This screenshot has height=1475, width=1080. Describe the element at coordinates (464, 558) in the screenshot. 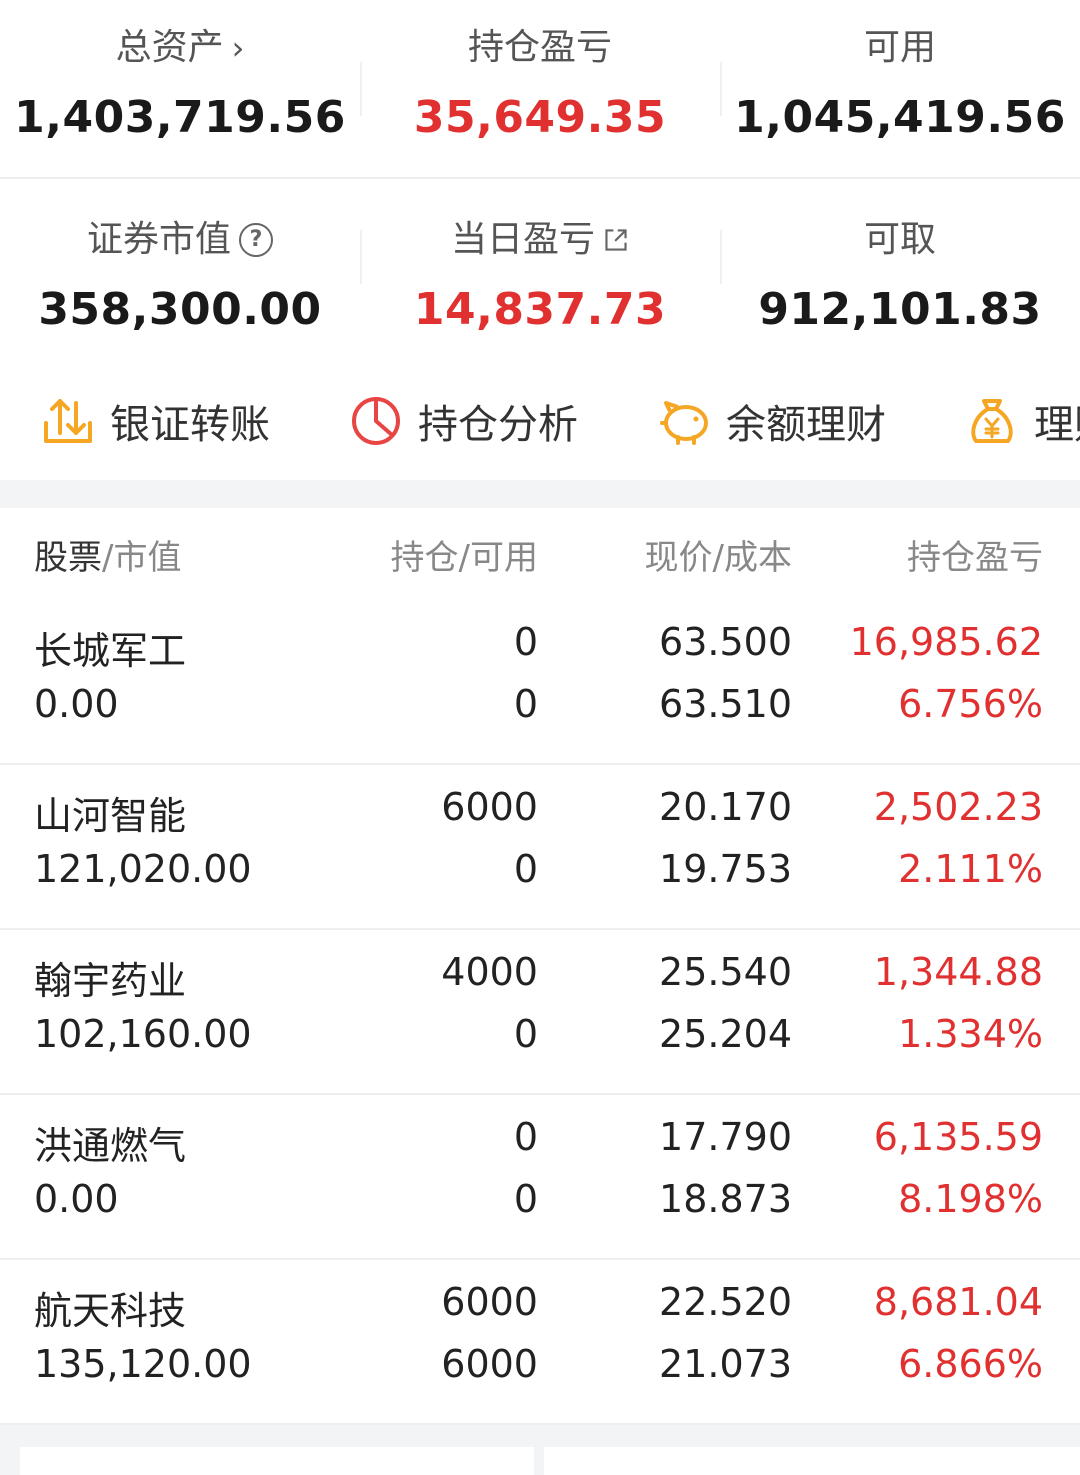

I see `header-position-available: 持仓/可用` at that location.